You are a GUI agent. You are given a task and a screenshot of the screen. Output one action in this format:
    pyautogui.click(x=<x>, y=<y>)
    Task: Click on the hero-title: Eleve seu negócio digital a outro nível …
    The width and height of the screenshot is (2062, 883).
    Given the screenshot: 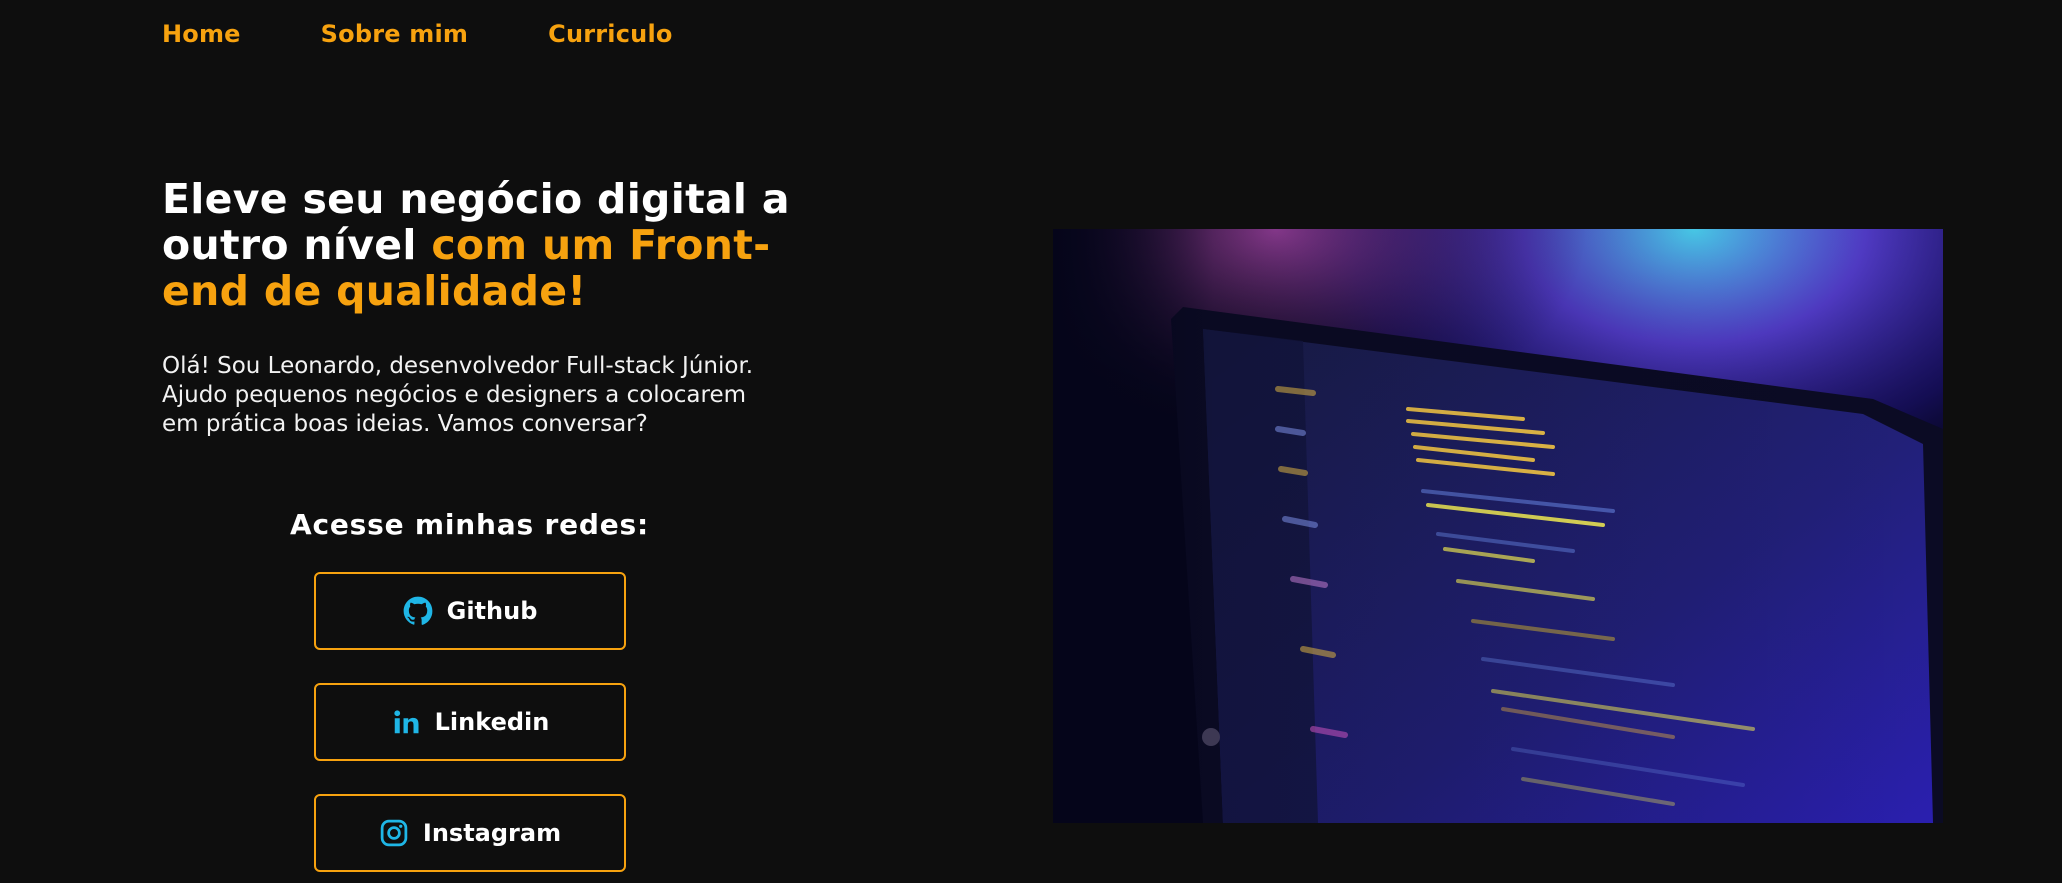 What is the action you would take?
    pyautogui.click(x=482, y=245)
    